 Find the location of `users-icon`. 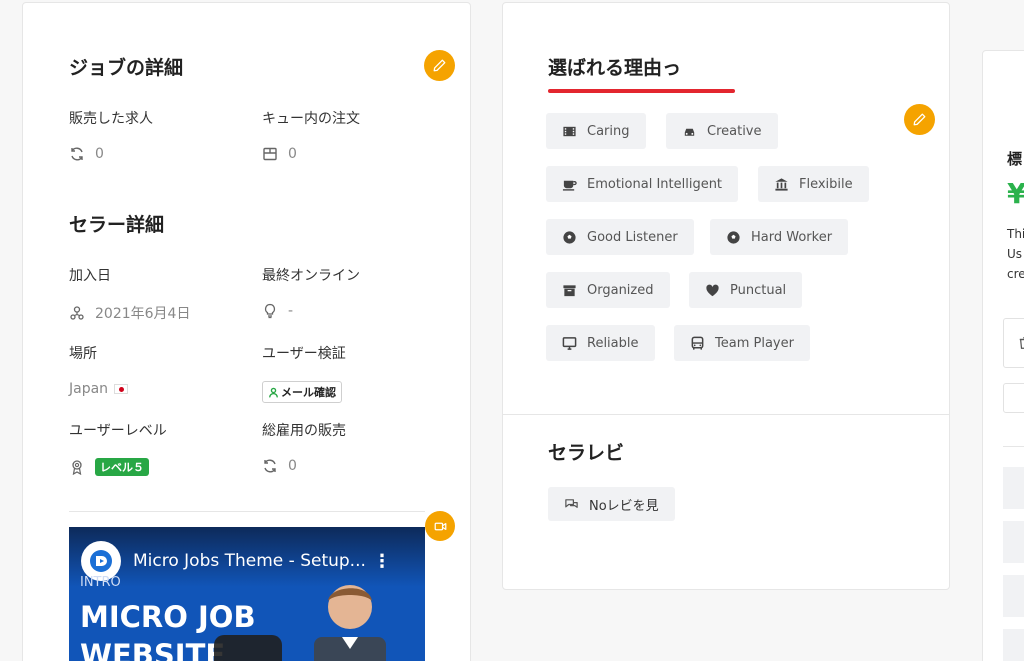

users-icon is located at coordinates (77, 313).